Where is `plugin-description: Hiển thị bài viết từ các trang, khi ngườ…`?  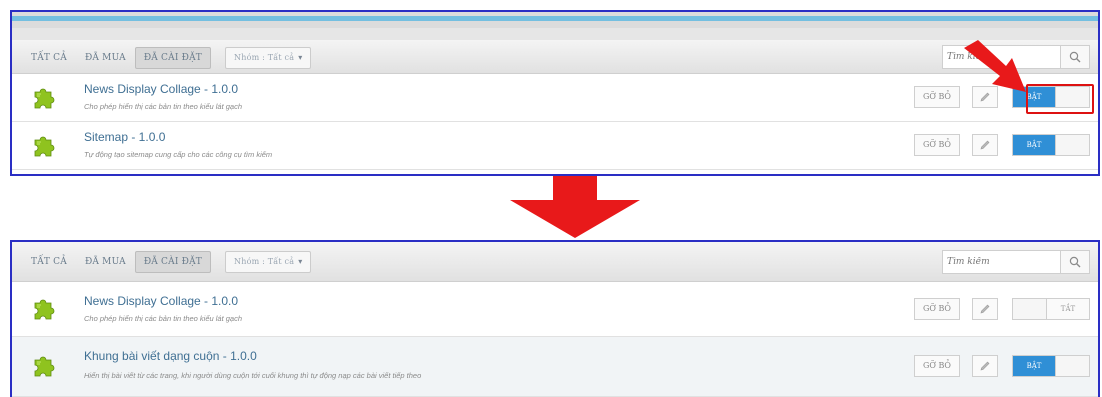 plugin-description: Hiển thị bài viết từ các trang, khi ngườ… is located at coordinates (253, 375).